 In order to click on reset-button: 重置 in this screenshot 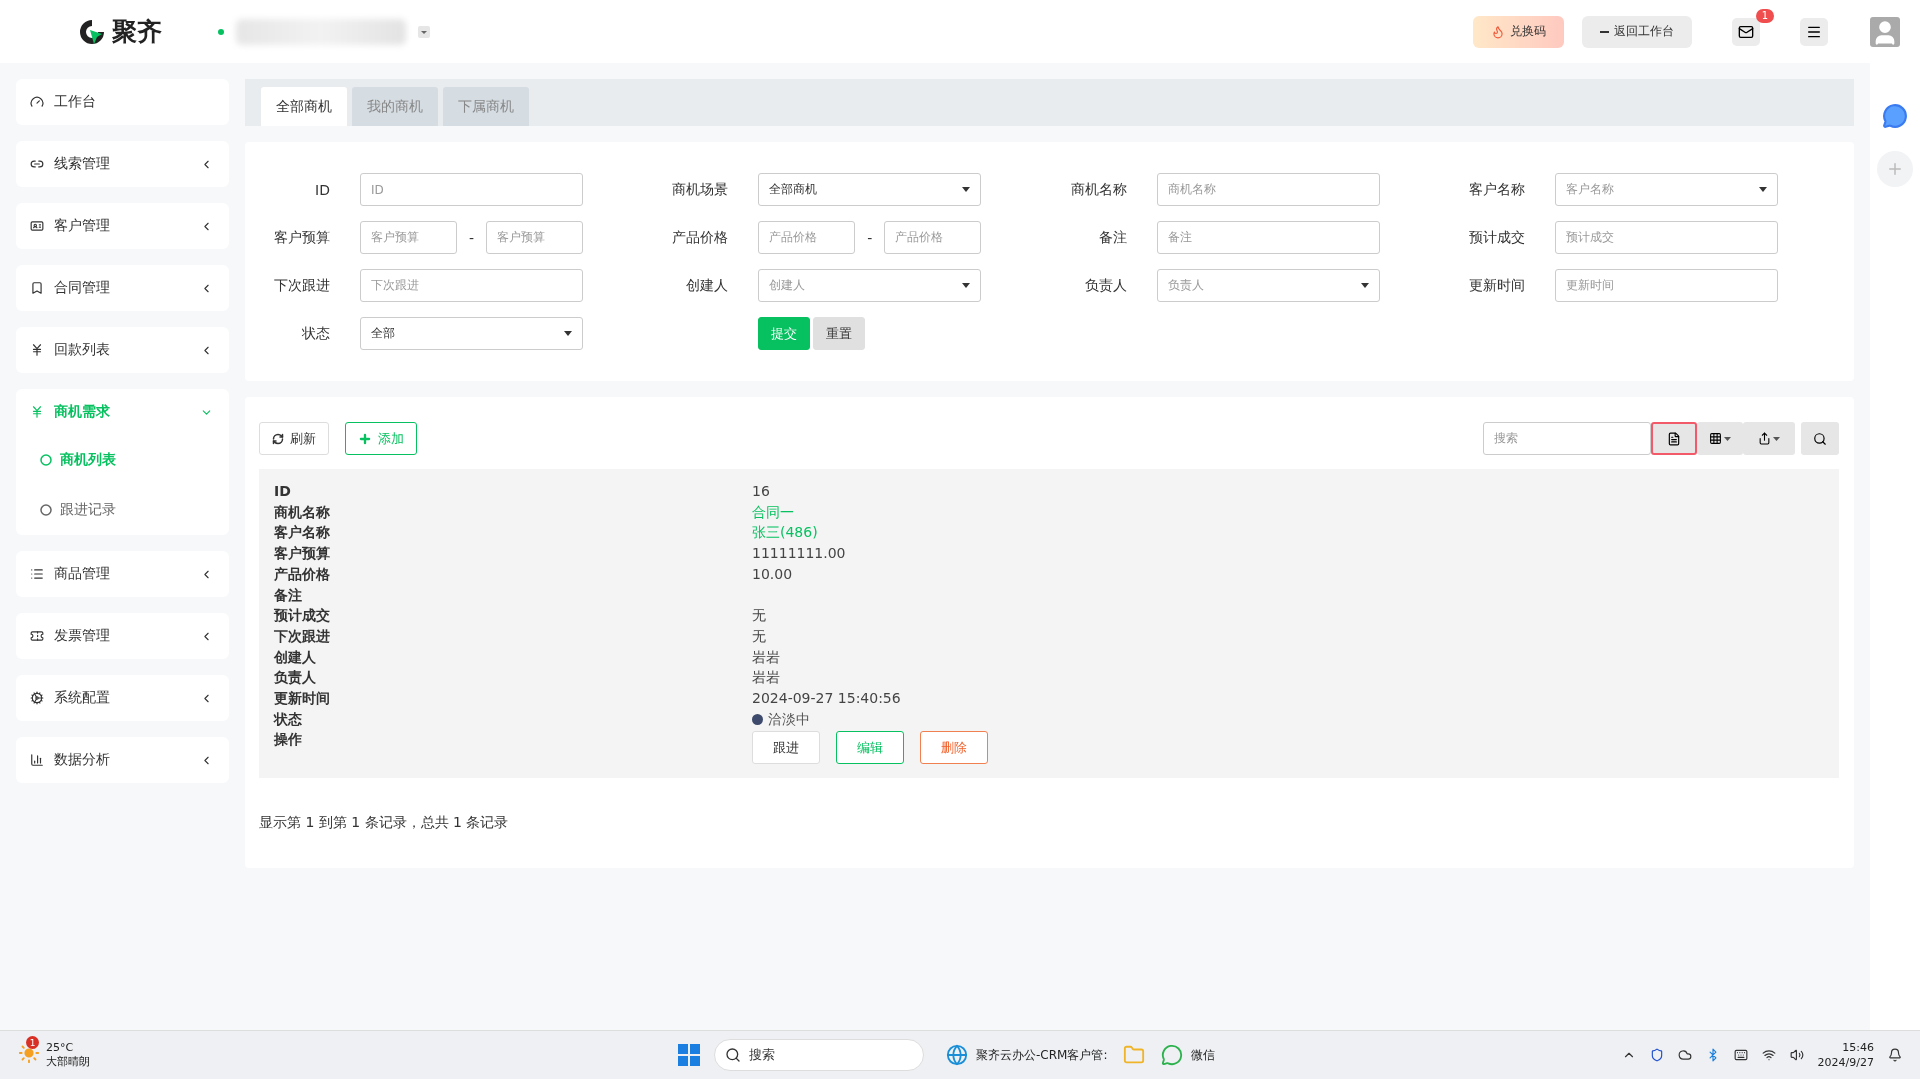, I will do `click(839, 333)`.